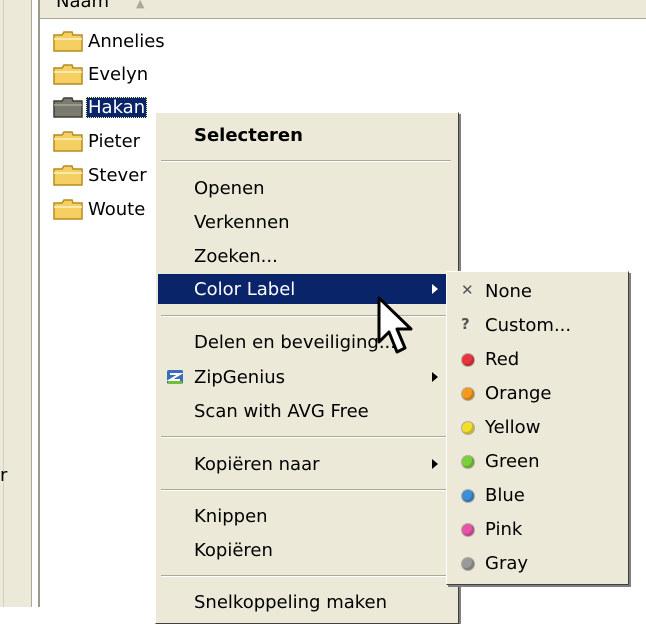  Describe the element at coordinates (114, 141) in the screenshot. I see `folder-name: Pieter` at that location.